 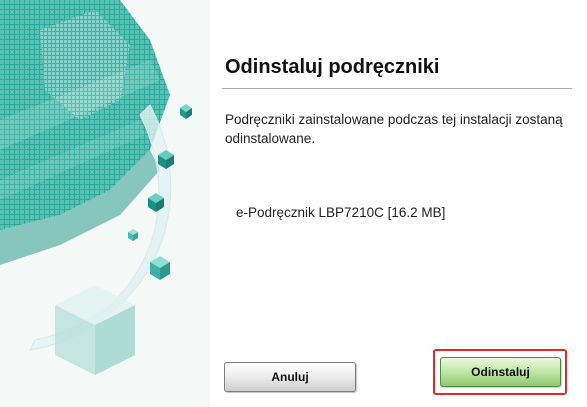 I want to click on uninstall-button: Odinstaluj, so click(x=500, y=372).